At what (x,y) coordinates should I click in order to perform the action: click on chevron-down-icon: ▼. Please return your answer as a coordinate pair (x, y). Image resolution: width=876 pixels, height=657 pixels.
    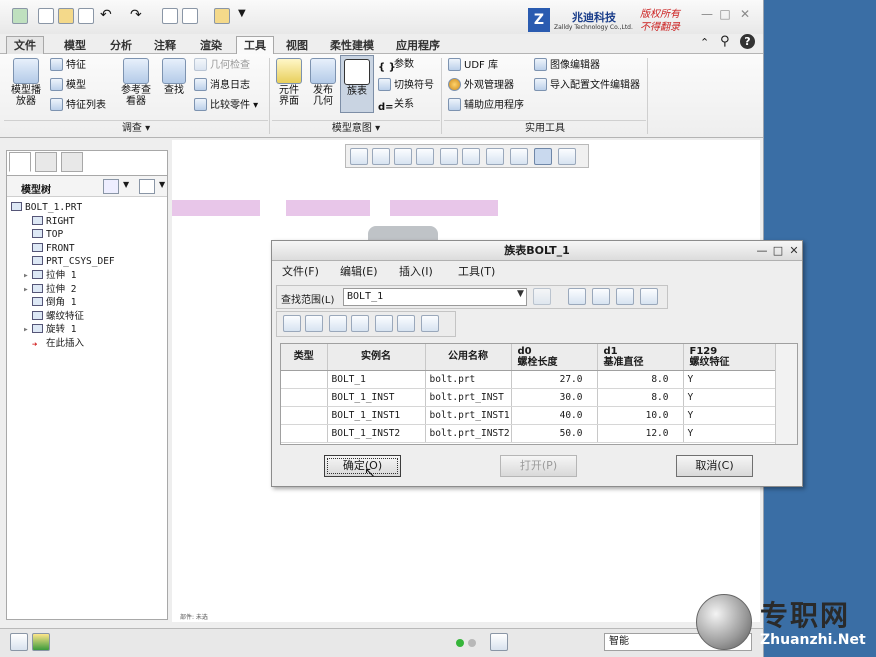
    Looking at the image, I should click on (520, 294).